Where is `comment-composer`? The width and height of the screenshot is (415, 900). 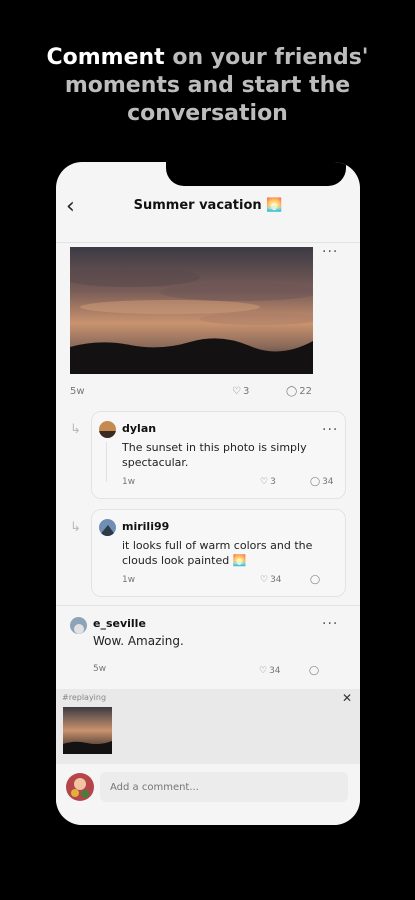
comment-composer is located at coordinates (208, 794).